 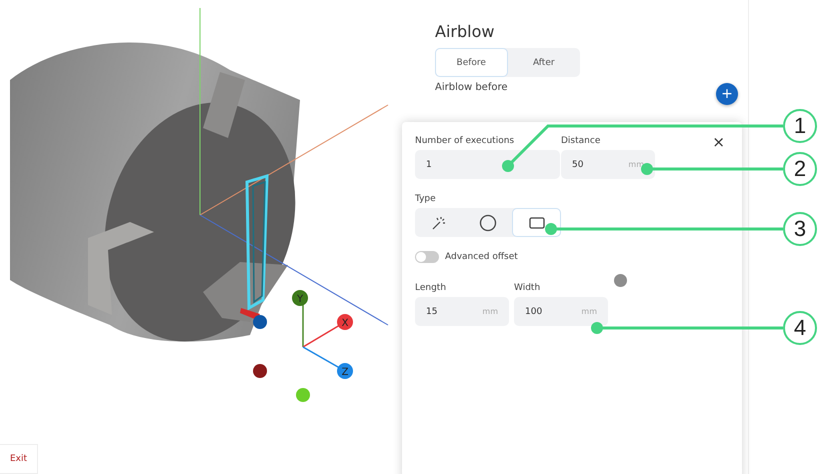 I want to click on field-label: Number of executions, so click(x=465, y=141).